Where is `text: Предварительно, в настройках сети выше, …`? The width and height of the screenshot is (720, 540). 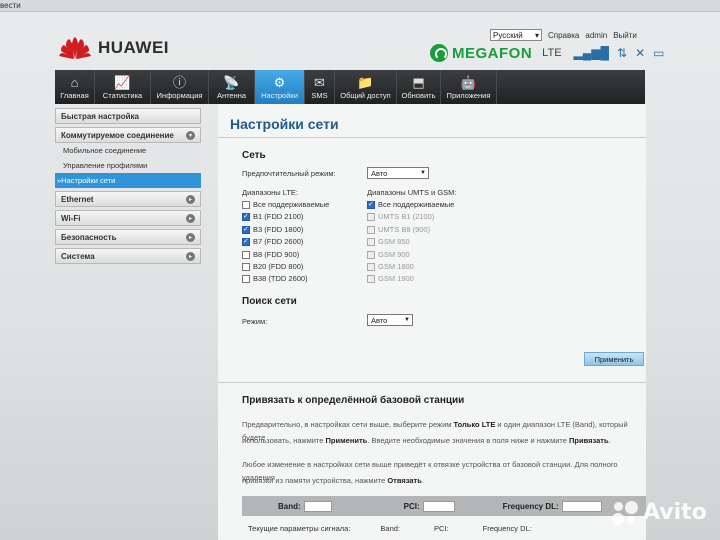 text: Предварительно, в настройках сети выше, … is located at coordinates (348, 424).